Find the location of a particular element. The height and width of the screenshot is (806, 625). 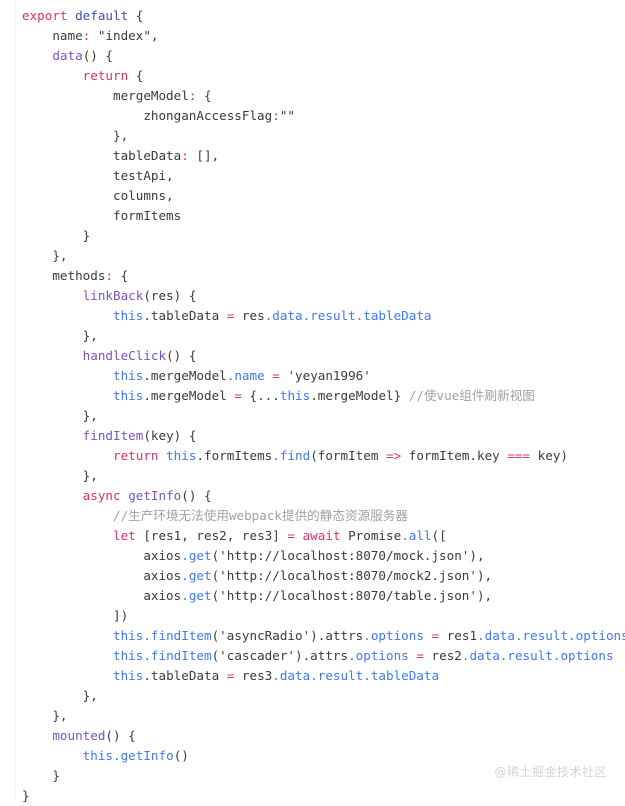

code-line: this.mergeModel.name = 'yeyan1996' is located at coordinates (312, 376).